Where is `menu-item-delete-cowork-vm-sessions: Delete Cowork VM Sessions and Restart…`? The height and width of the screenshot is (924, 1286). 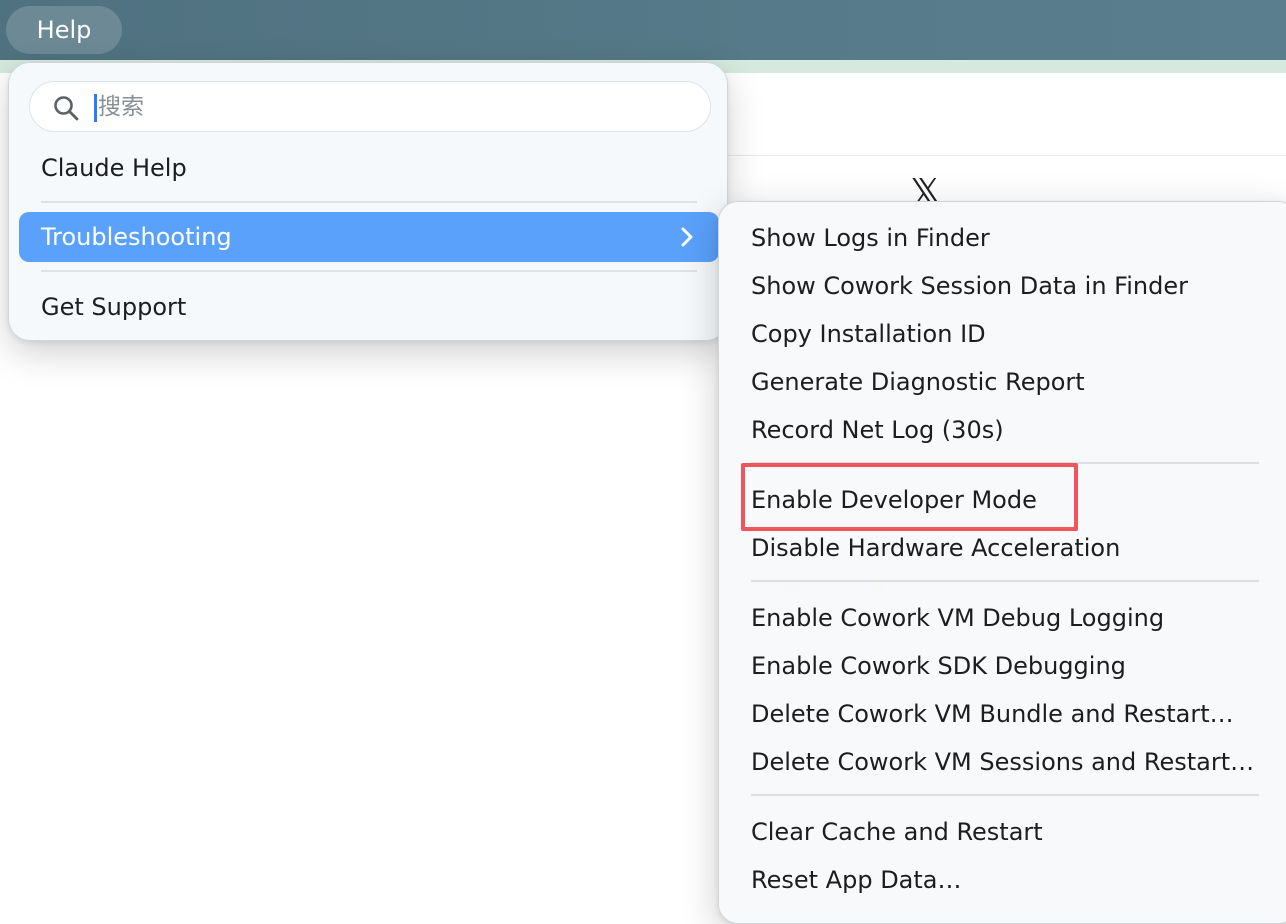 menu-item-delete-cowork-vm-sessions: Delete Cowork VM Sessions and Restart… is located at coordinates (1016, 762).